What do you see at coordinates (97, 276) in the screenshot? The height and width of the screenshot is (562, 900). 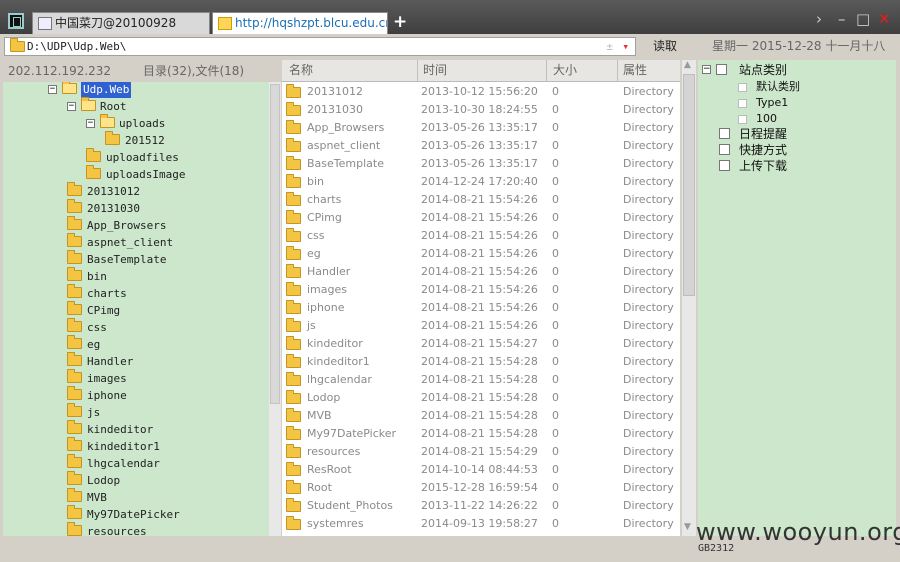 I see `tree-item-label: bin` at bounding box center [97, 276].